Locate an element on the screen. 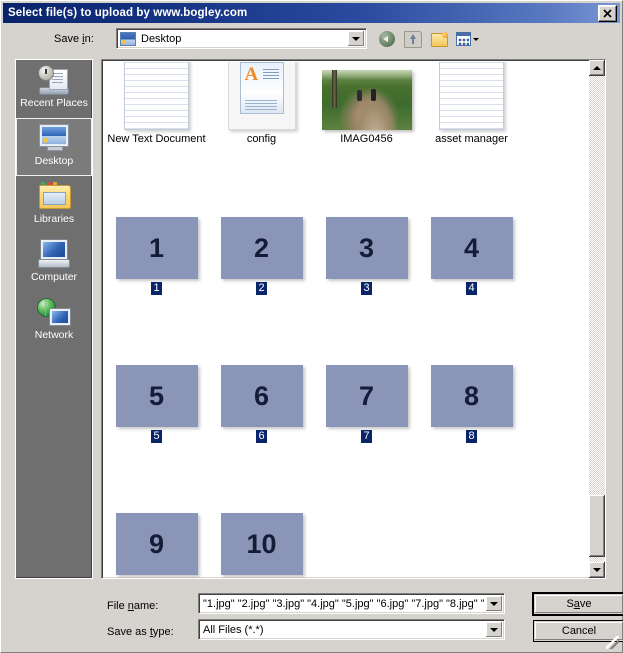  sidebar-item-computer: Computer is located at coordinates (54, 263).